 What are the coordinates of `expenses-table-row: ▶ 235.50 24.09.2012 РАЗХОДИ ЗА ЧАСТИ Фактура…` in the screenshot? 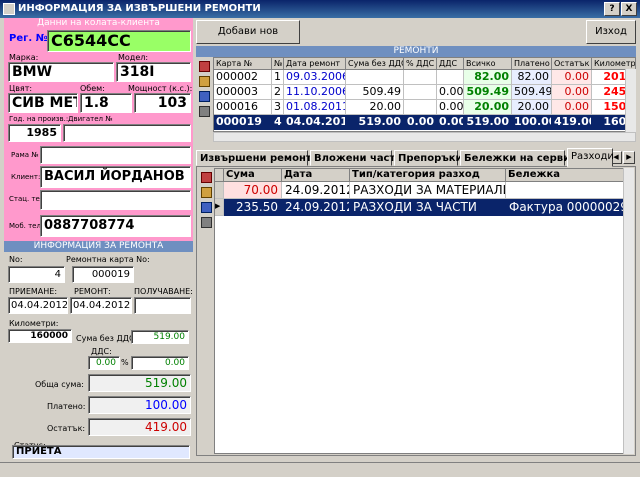 It's located at (424, 207).